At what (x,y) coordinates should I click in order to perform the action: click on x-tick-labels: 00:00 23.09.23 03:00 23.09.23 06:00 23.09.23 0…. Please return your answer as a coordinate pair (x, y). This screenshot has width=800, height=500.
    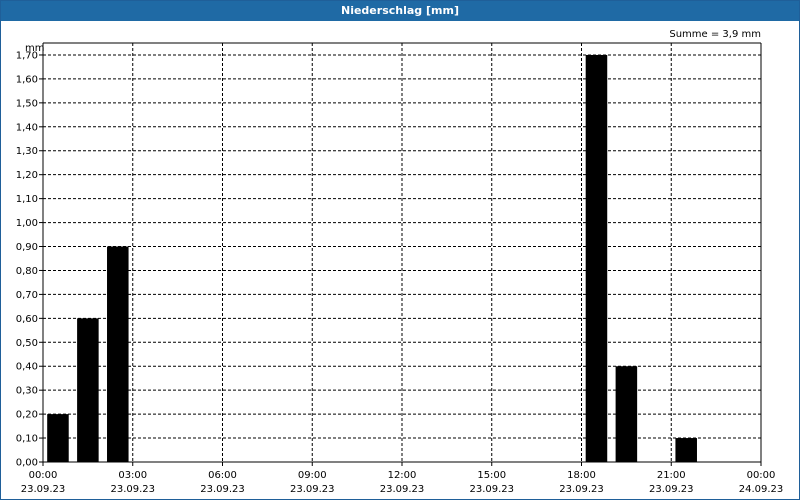
    Looking at the image, I should click on (402, 482).